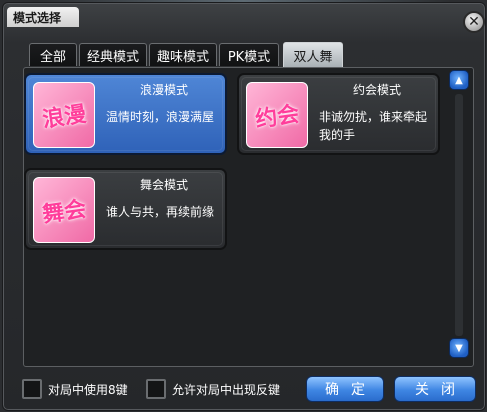 The height and width of the screenshot is (412, 487). What do you see at coordinates (376, 90) in the screenshot?
I see `mode-name: 约会模式` at bounding box center [376, 90].